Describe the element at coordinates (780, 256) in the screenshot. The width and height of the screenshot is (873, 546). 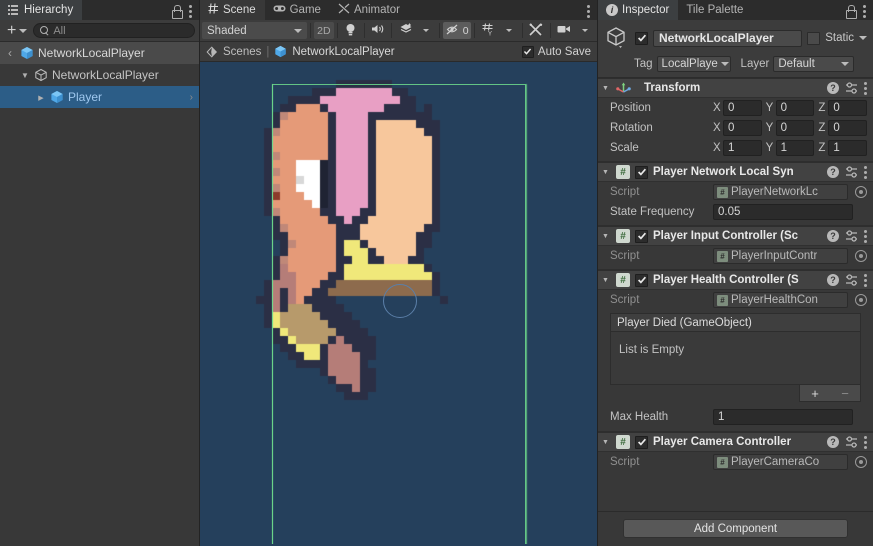
I see `script-object-field: # PlayerInputContr` at that location.